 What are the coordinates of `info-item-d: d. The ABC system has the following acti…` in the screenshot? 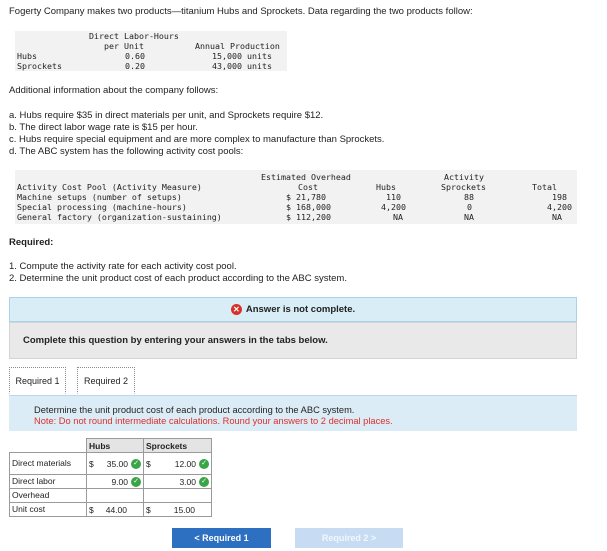 It's located at (126, 151).